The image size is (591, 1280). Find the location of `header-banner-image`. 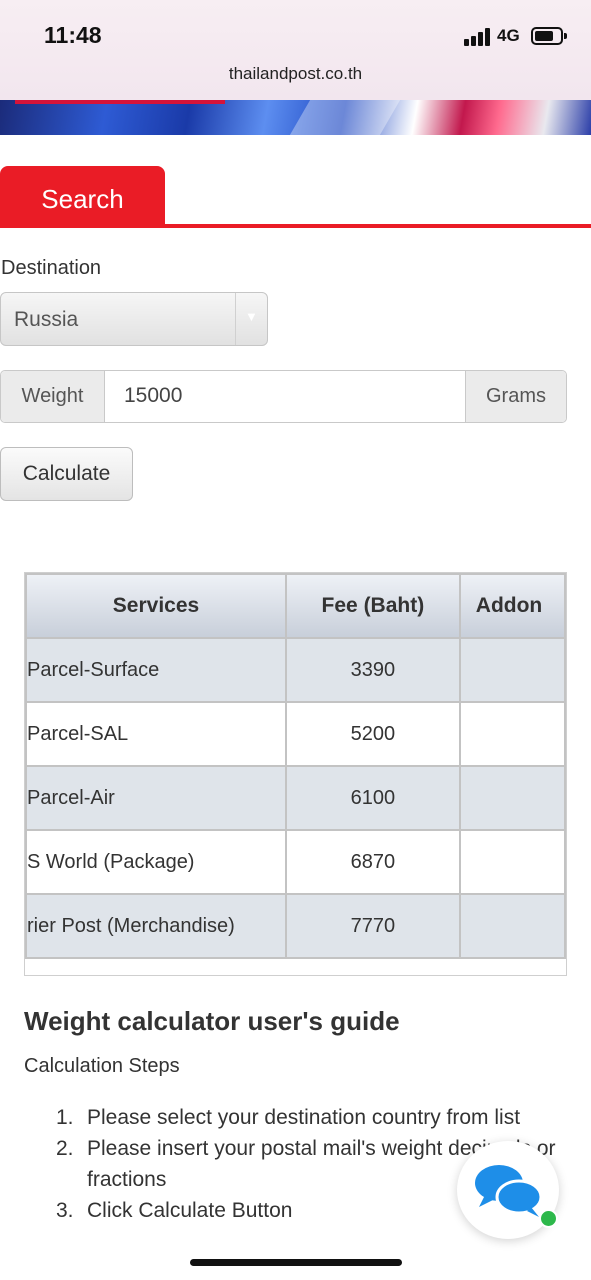

header-banner-image is located at coordinates (295, 117).